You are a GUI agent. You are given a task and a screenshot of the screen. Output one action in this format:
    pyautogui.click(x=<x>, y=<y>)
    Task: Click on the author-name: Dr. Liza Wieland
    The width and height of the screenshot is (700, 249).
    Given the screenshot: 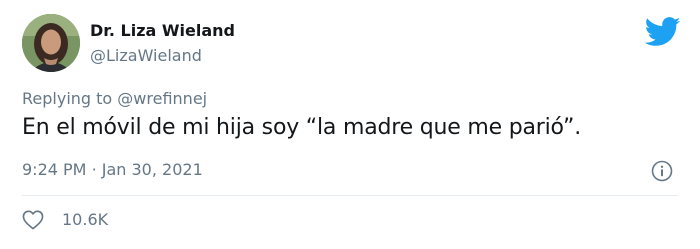 What is the action you would take?
    pyautogui.click(x=162, y=30)
    